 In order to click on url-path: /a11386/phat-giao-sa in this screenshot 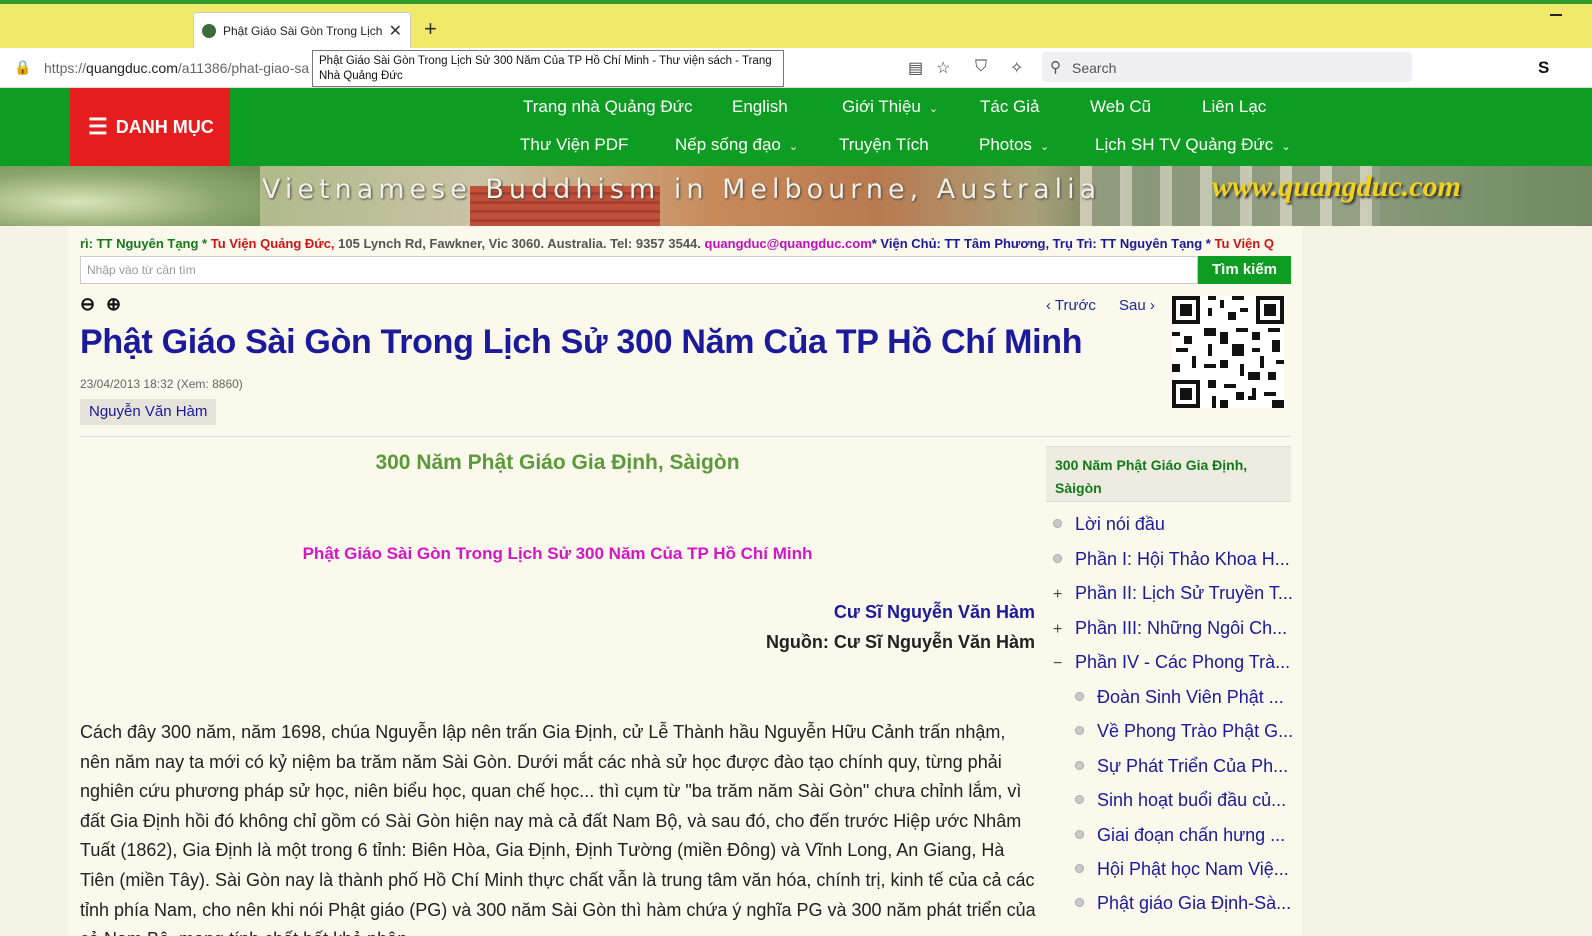, I will do `click(243, 68)`.